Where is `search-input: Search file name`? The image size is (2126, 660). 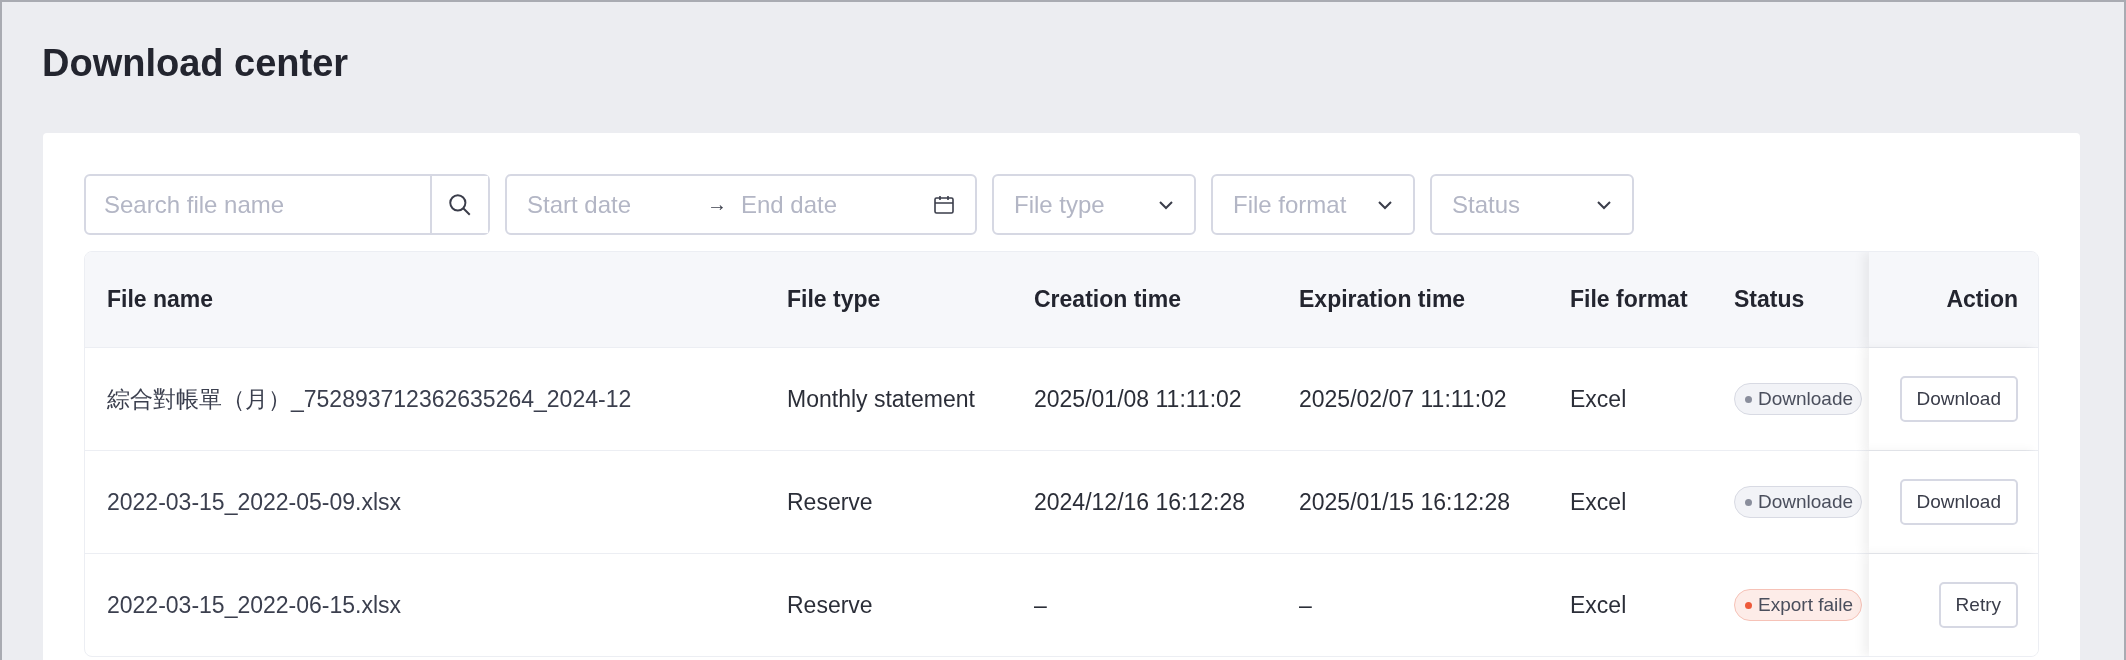
search-input: Search file name is located at coordinates (258, 204).